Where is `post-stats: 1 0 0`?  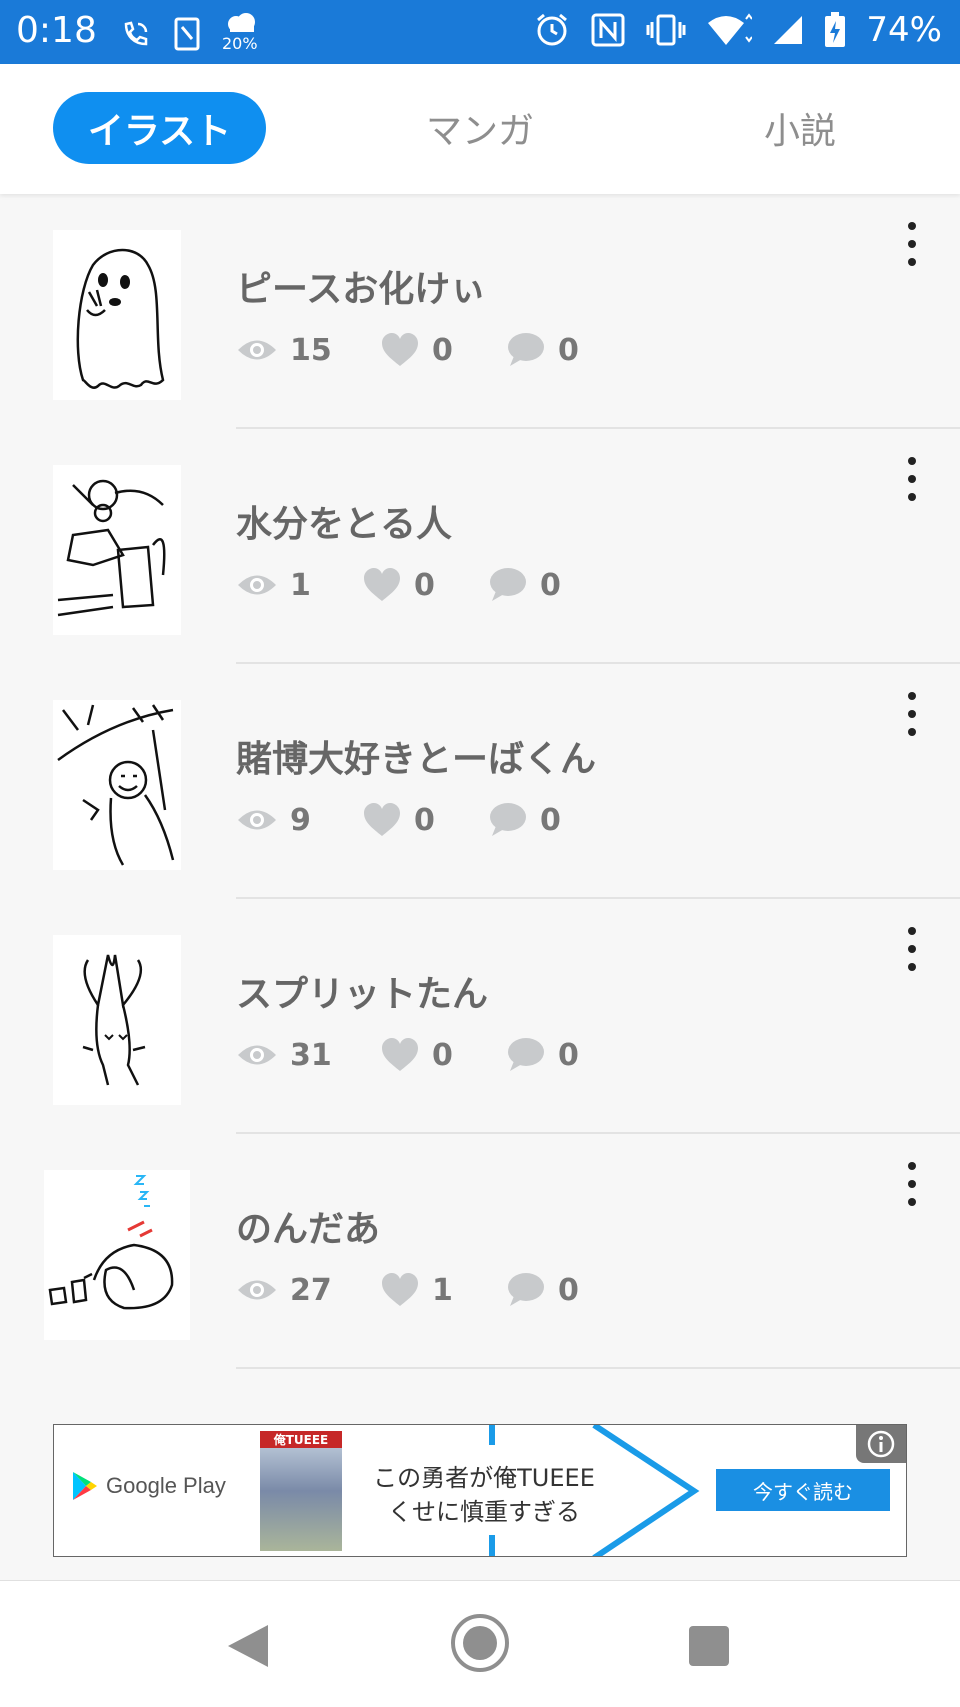
post-stats: 1 0 0 is located at coordinates (398, 585).